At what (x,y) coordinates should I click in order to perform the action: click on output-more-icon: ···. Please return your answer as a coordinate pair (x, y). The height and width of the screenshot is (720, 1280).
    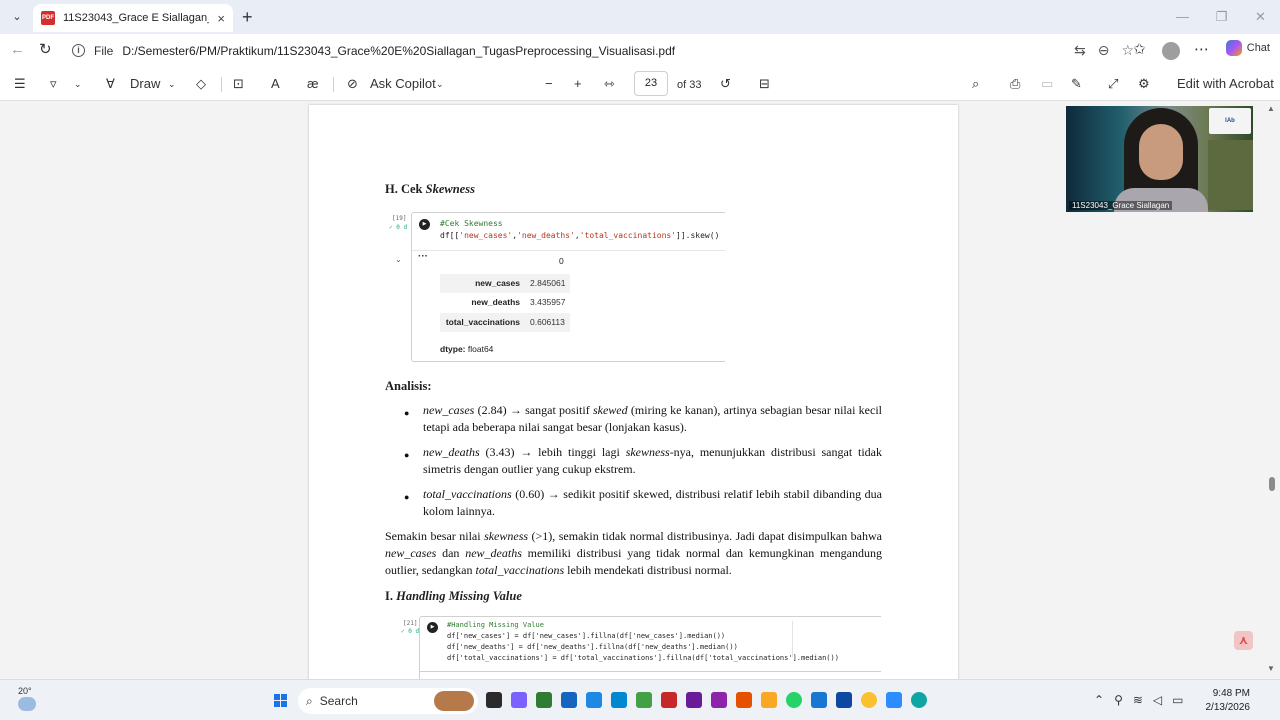
    Looking at the image, I should click on (423, 256).